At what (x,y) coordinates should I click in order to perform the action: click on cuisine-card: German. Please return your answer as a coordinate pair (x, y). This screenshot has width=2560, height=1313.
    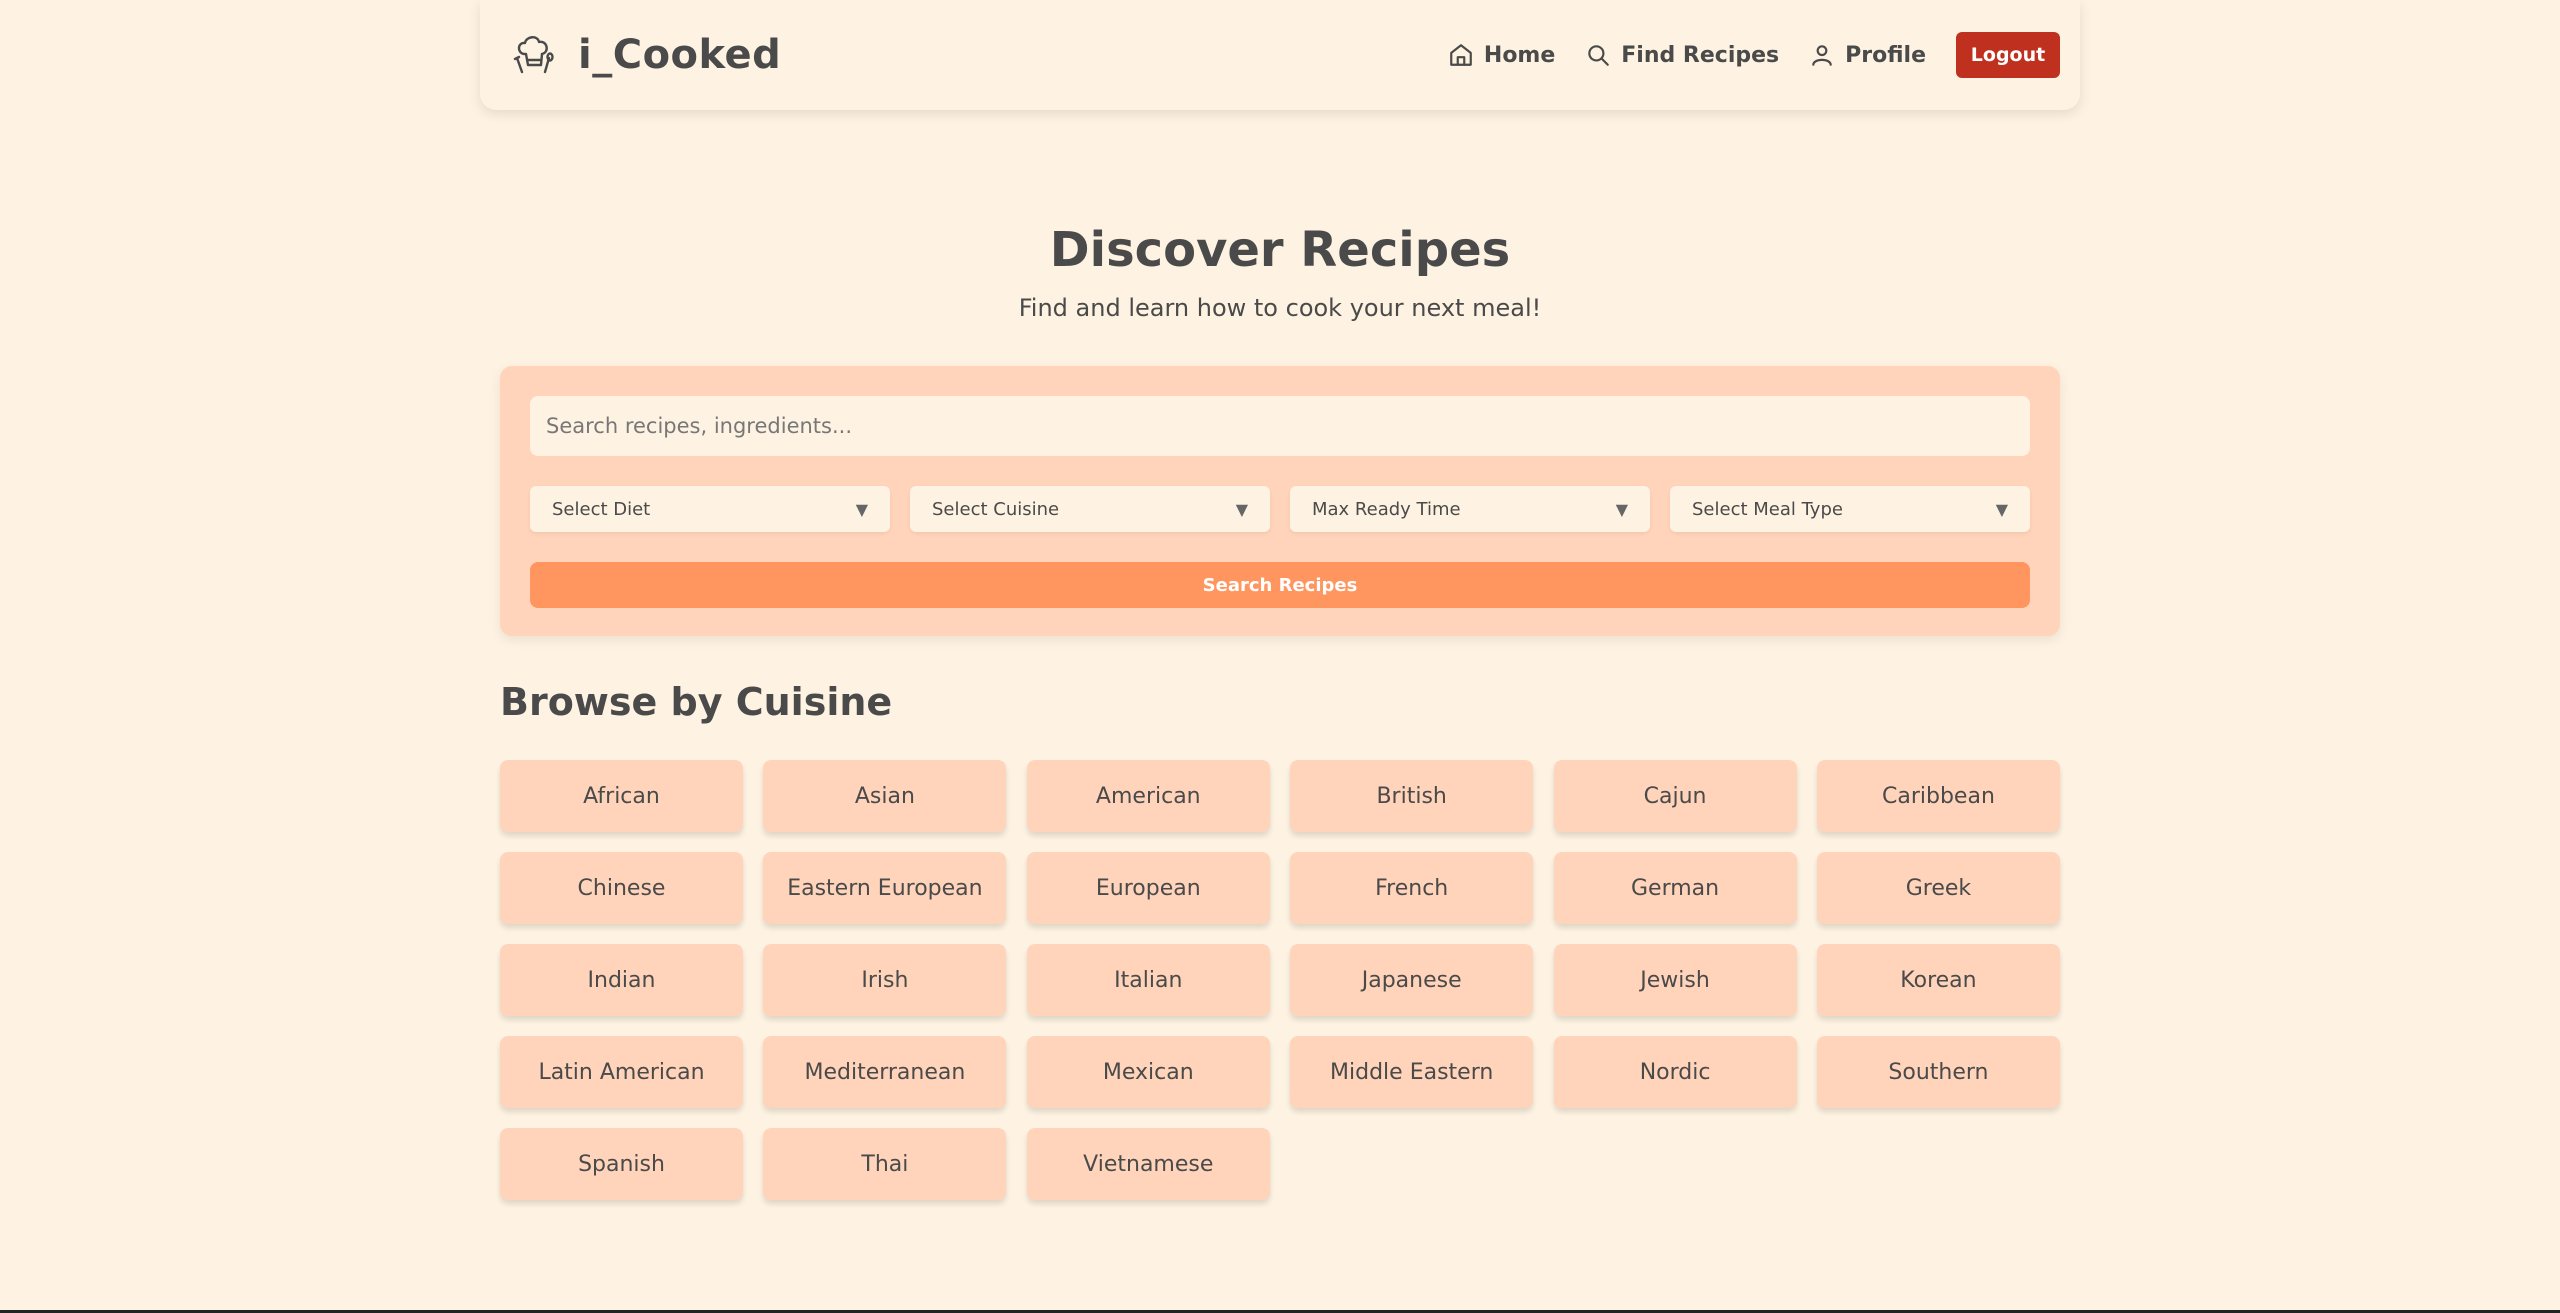
    Looking at the image, I should click on (1675, 888).